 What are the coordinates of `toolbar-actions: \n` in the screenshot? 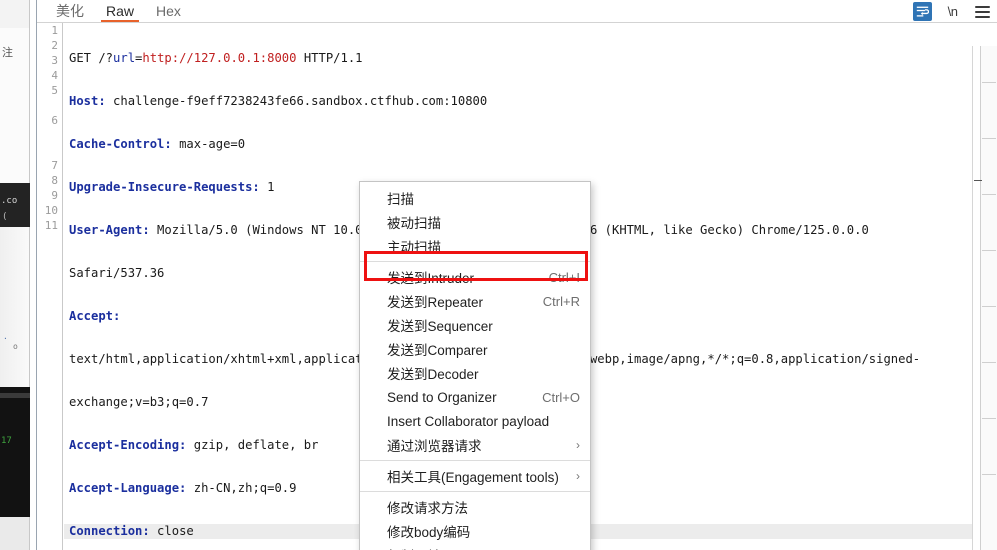 It's located at (952, 11).